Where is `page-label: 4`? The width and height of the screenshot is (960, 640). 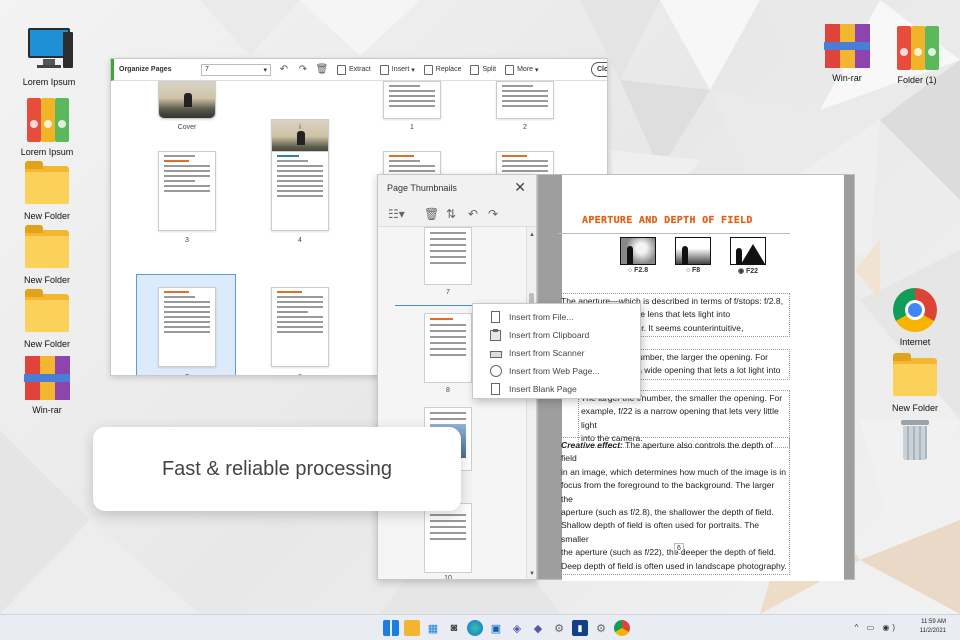 page-label: 4 is located at coordinates (300, 240).